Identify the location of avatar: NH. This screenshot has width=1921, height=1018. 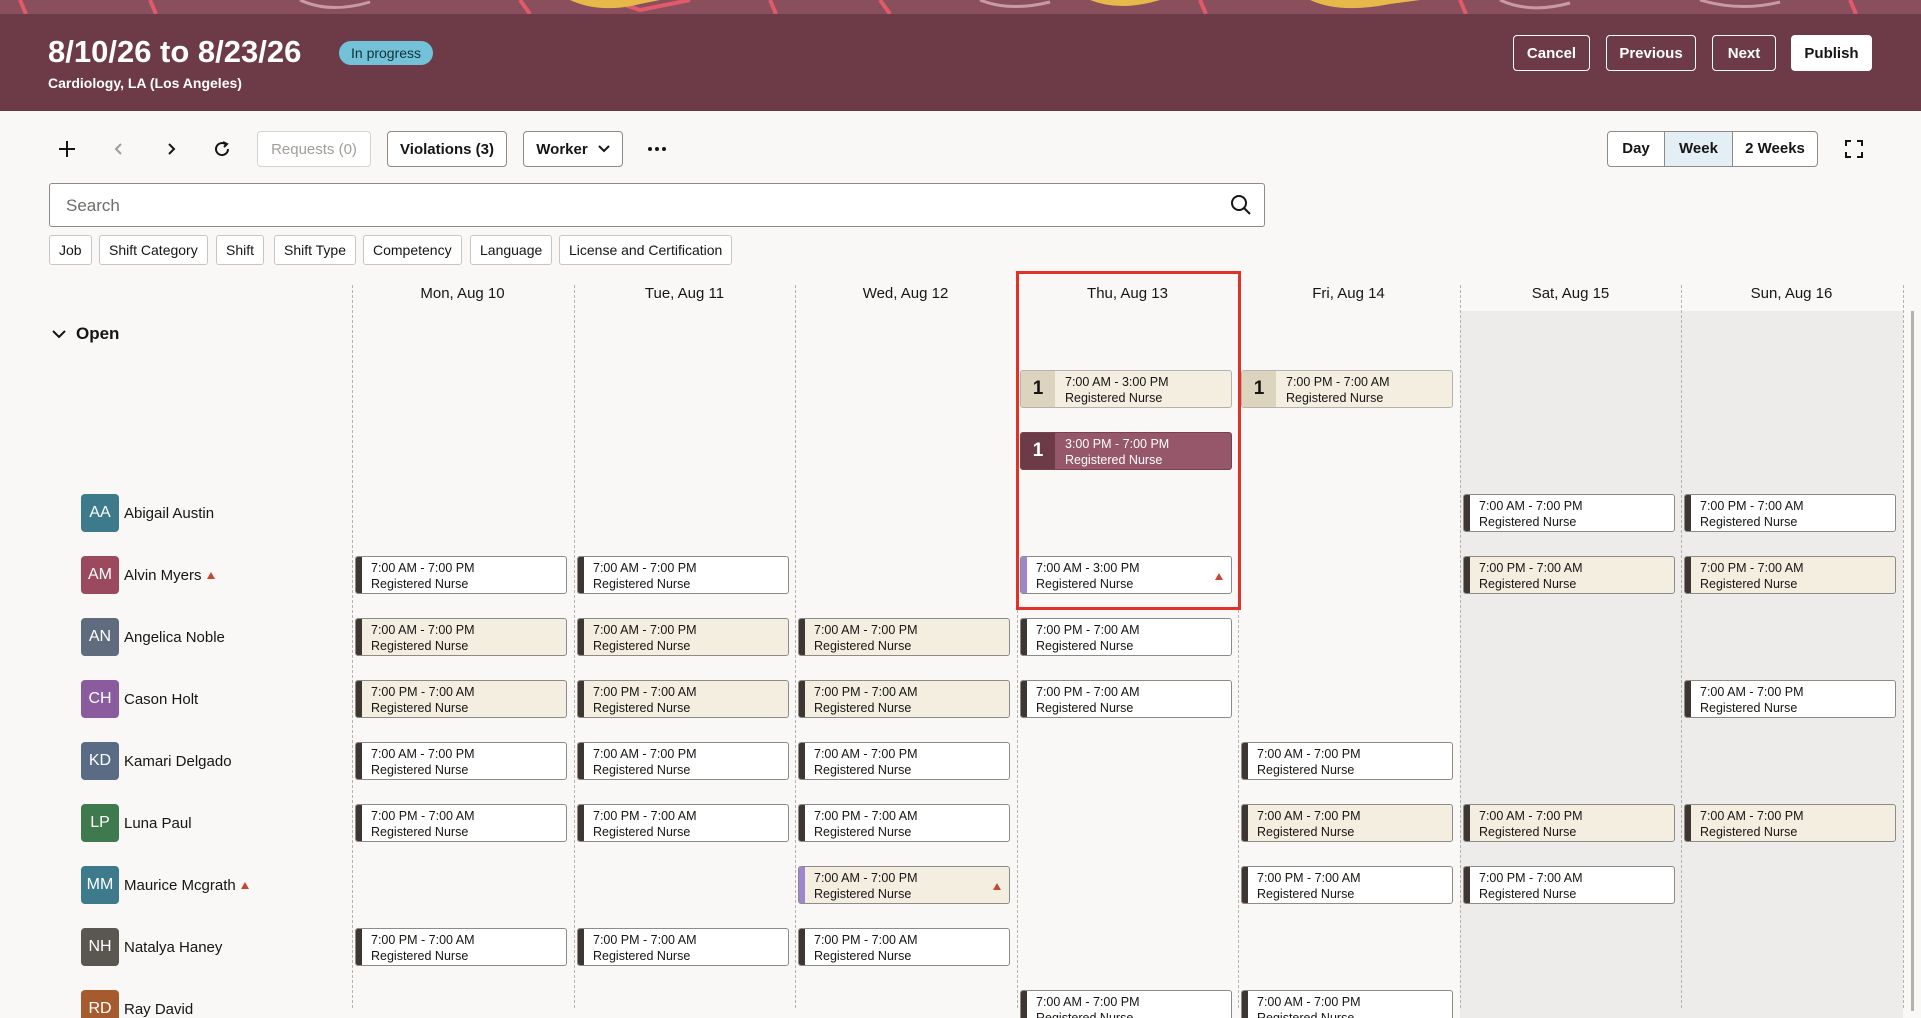
(100, 947).